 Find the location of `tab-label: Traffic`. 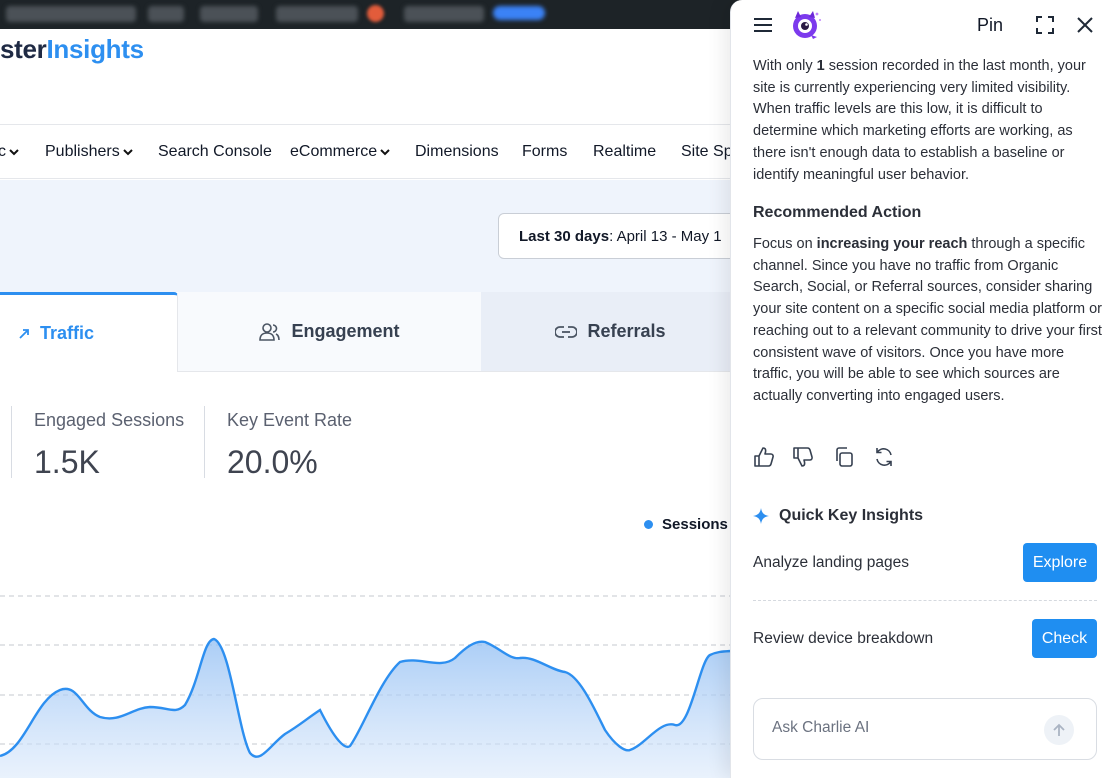

tab-label: Traffic is located at coordinates (67, 333).